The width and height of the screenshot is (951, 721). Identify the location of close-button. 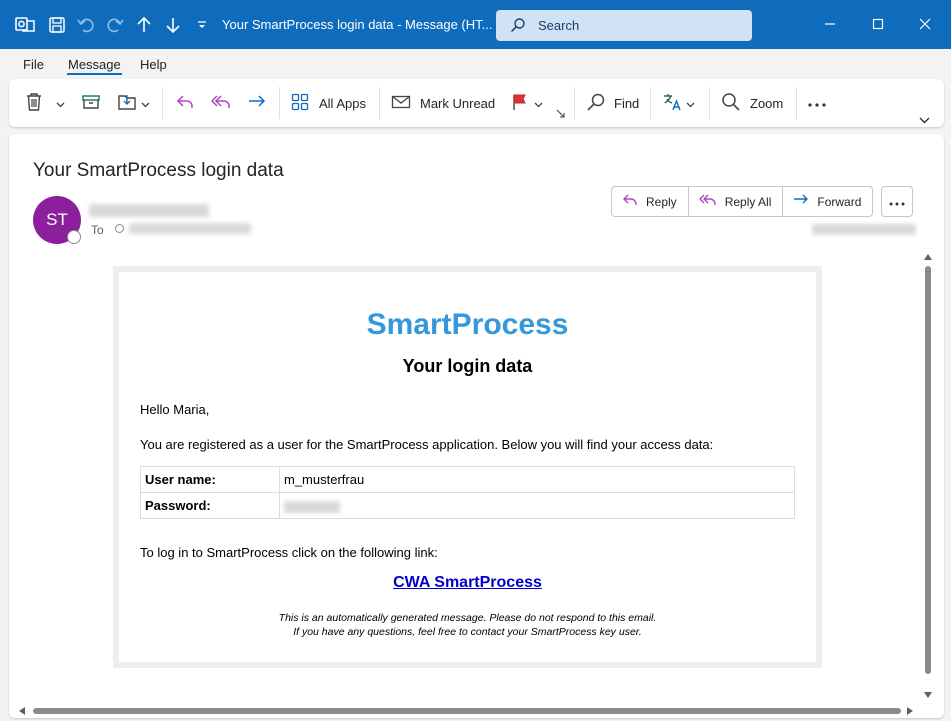
(925, 24).